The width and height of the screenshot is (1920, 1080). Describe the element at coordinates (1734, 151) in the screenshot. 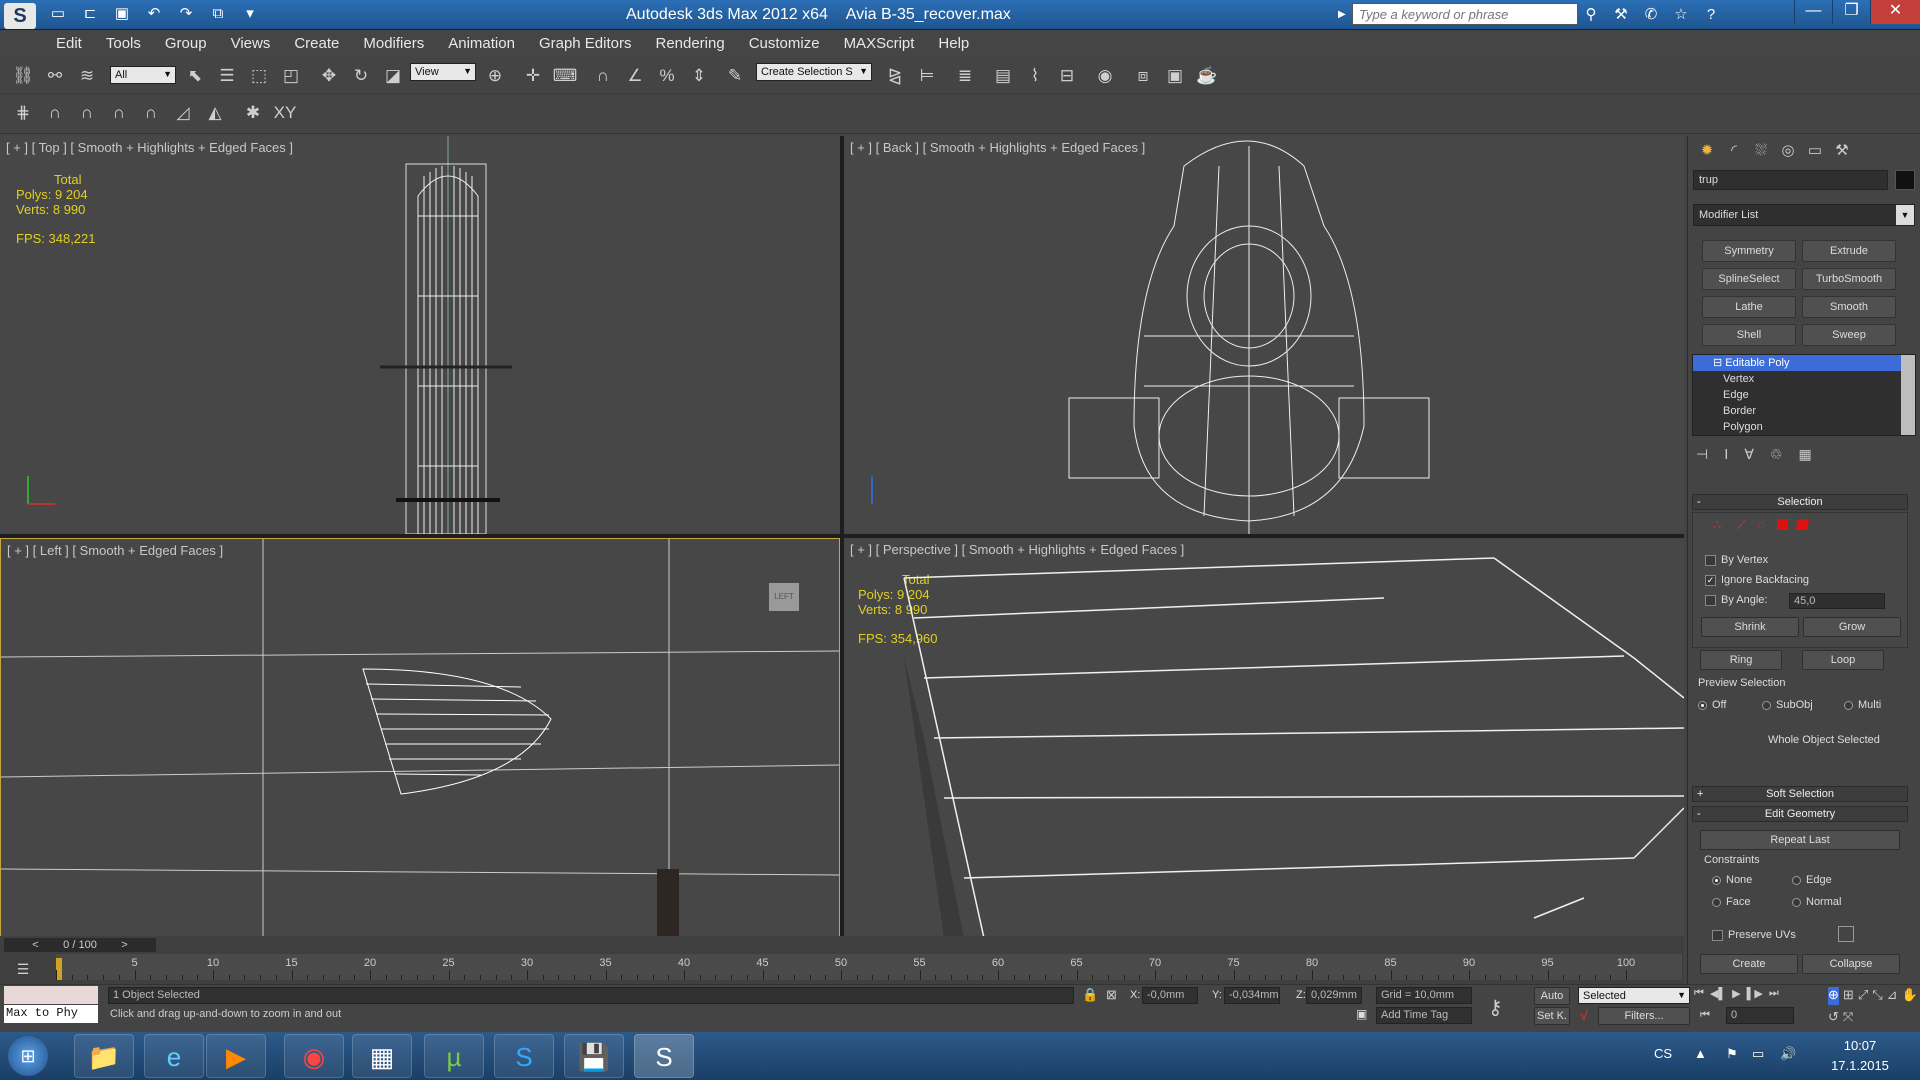

I see `modify-tab-icon: ◜` at that location.